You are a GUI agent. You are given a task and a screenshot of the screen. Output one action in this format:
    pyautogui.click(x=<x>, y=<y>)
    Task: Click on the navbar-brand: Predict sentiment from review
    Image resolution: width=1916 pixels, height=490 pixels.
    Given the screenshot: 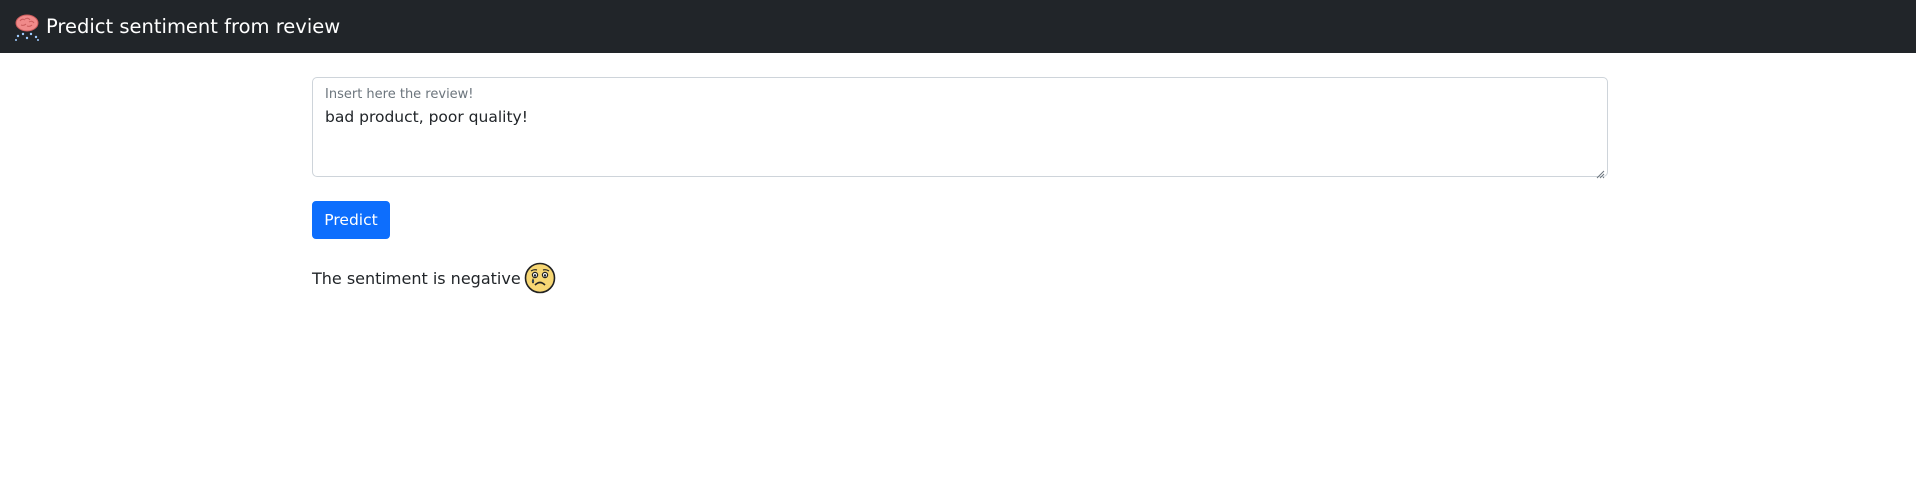 What is the action you would take?
    pyautogui.click(x=176, y=27)
    